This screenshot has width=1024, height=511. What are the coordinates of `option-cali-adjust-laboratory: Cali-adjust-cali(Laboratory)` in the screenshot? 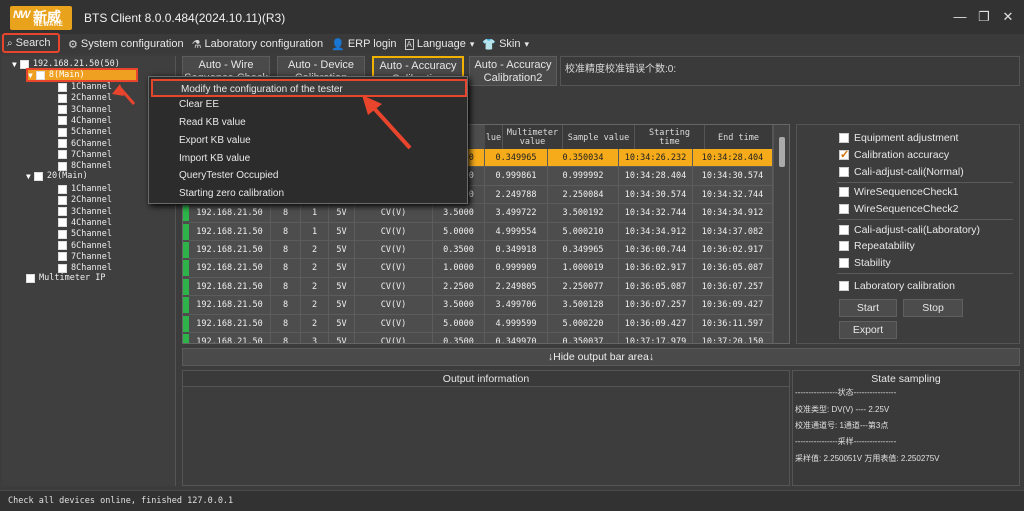 It's located at (909, 230).